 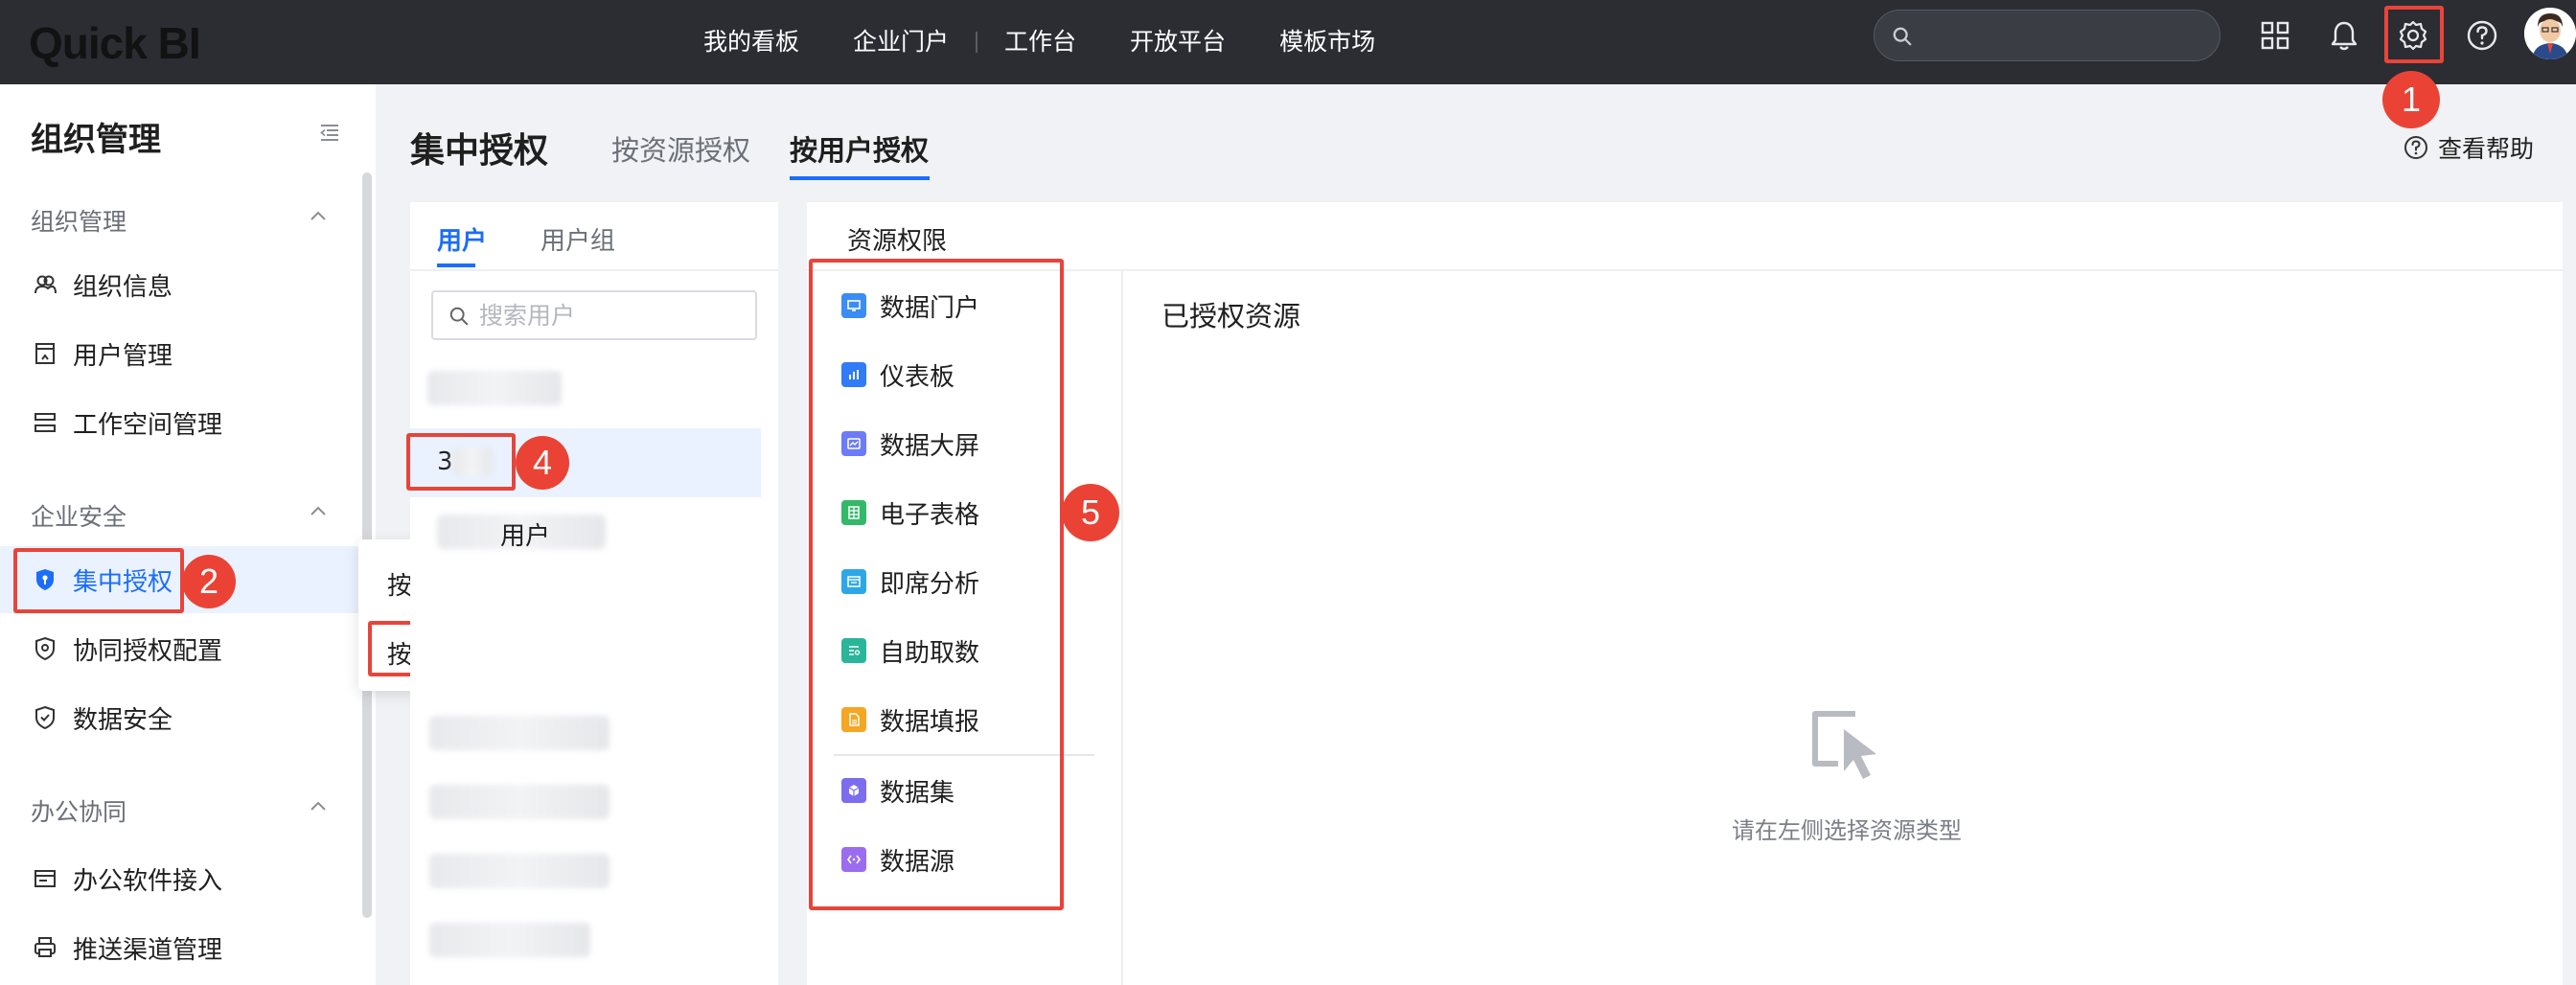 I want to click on topnav-workbench: 工作台, so click(x=1040, y=42).